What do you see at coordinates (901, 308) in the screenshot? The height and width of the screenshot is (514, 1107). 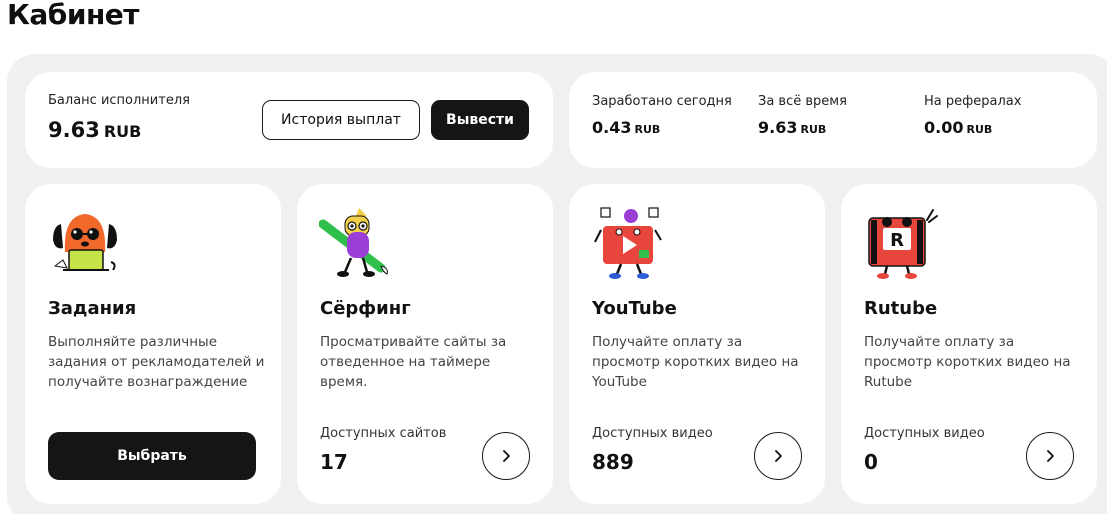 I see `rutube-title: Rutube` at bounding box center [901, 308].